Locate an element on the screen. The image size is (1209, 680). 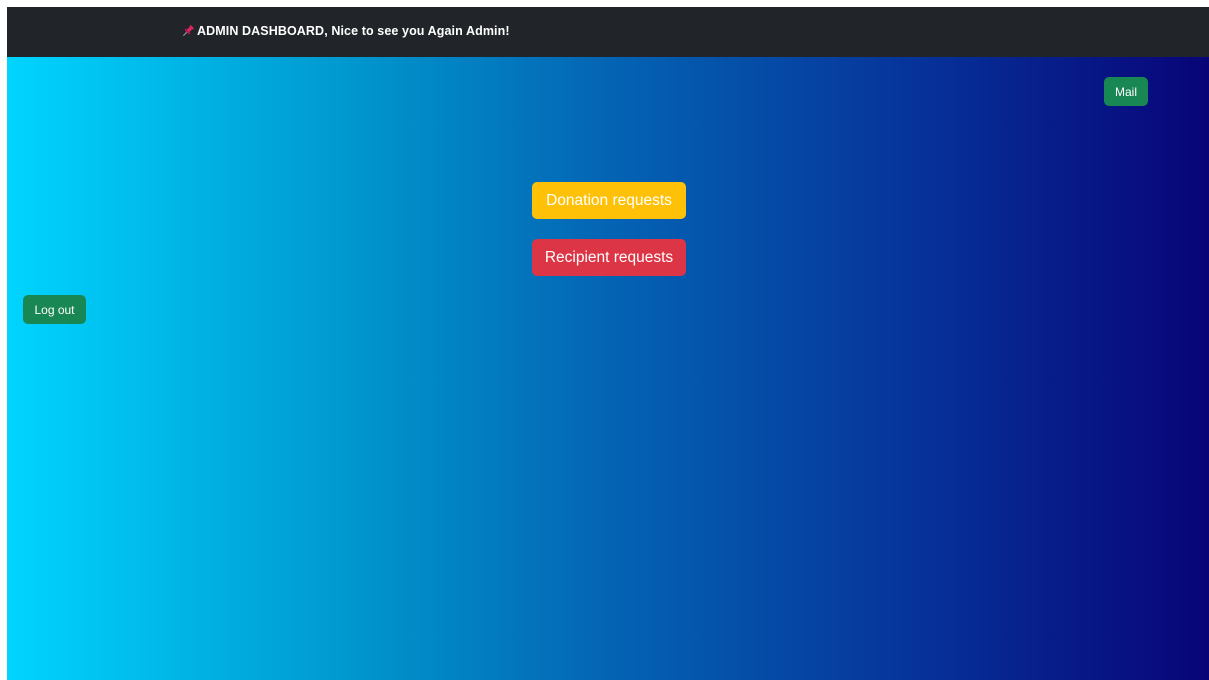
recipient-requests-button: Recipient requests is located at coordinates (609, 257).